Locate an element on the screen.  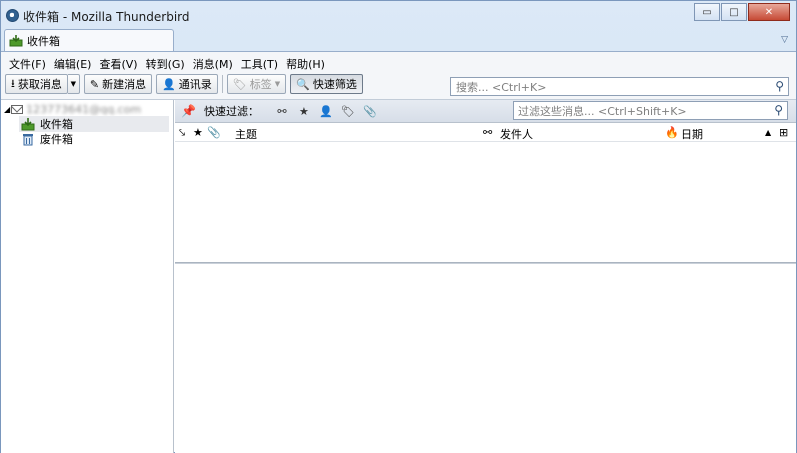
menu-edit: 编辑(E) is located at coordinates (73, 64).